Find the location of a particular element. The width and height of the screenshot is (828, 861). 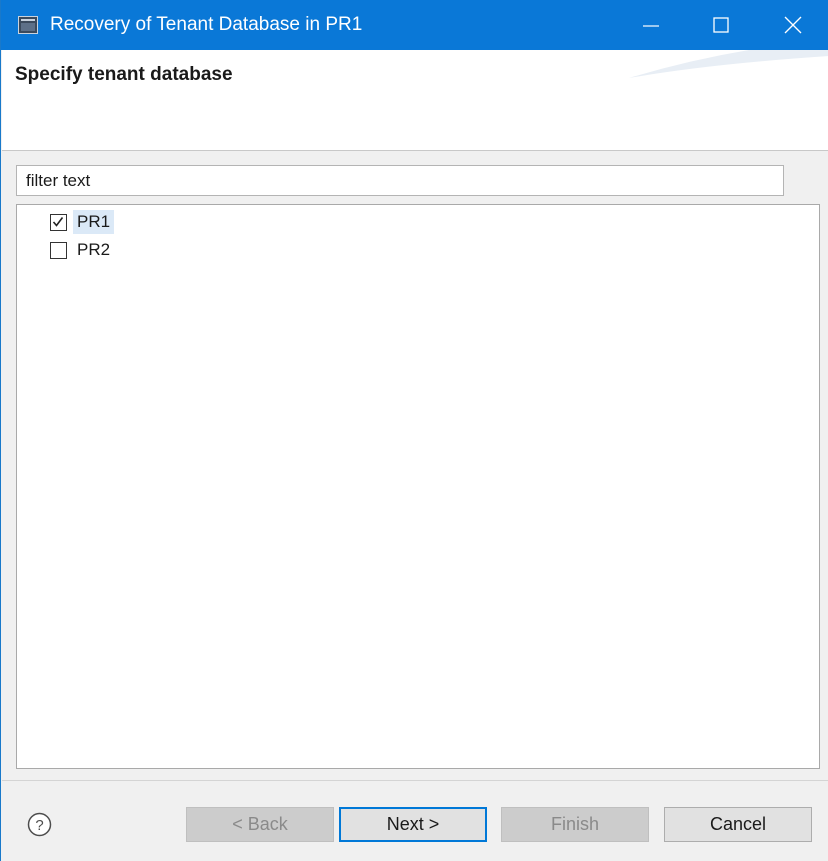

app-window-icon is located at coordinates (28, 25).